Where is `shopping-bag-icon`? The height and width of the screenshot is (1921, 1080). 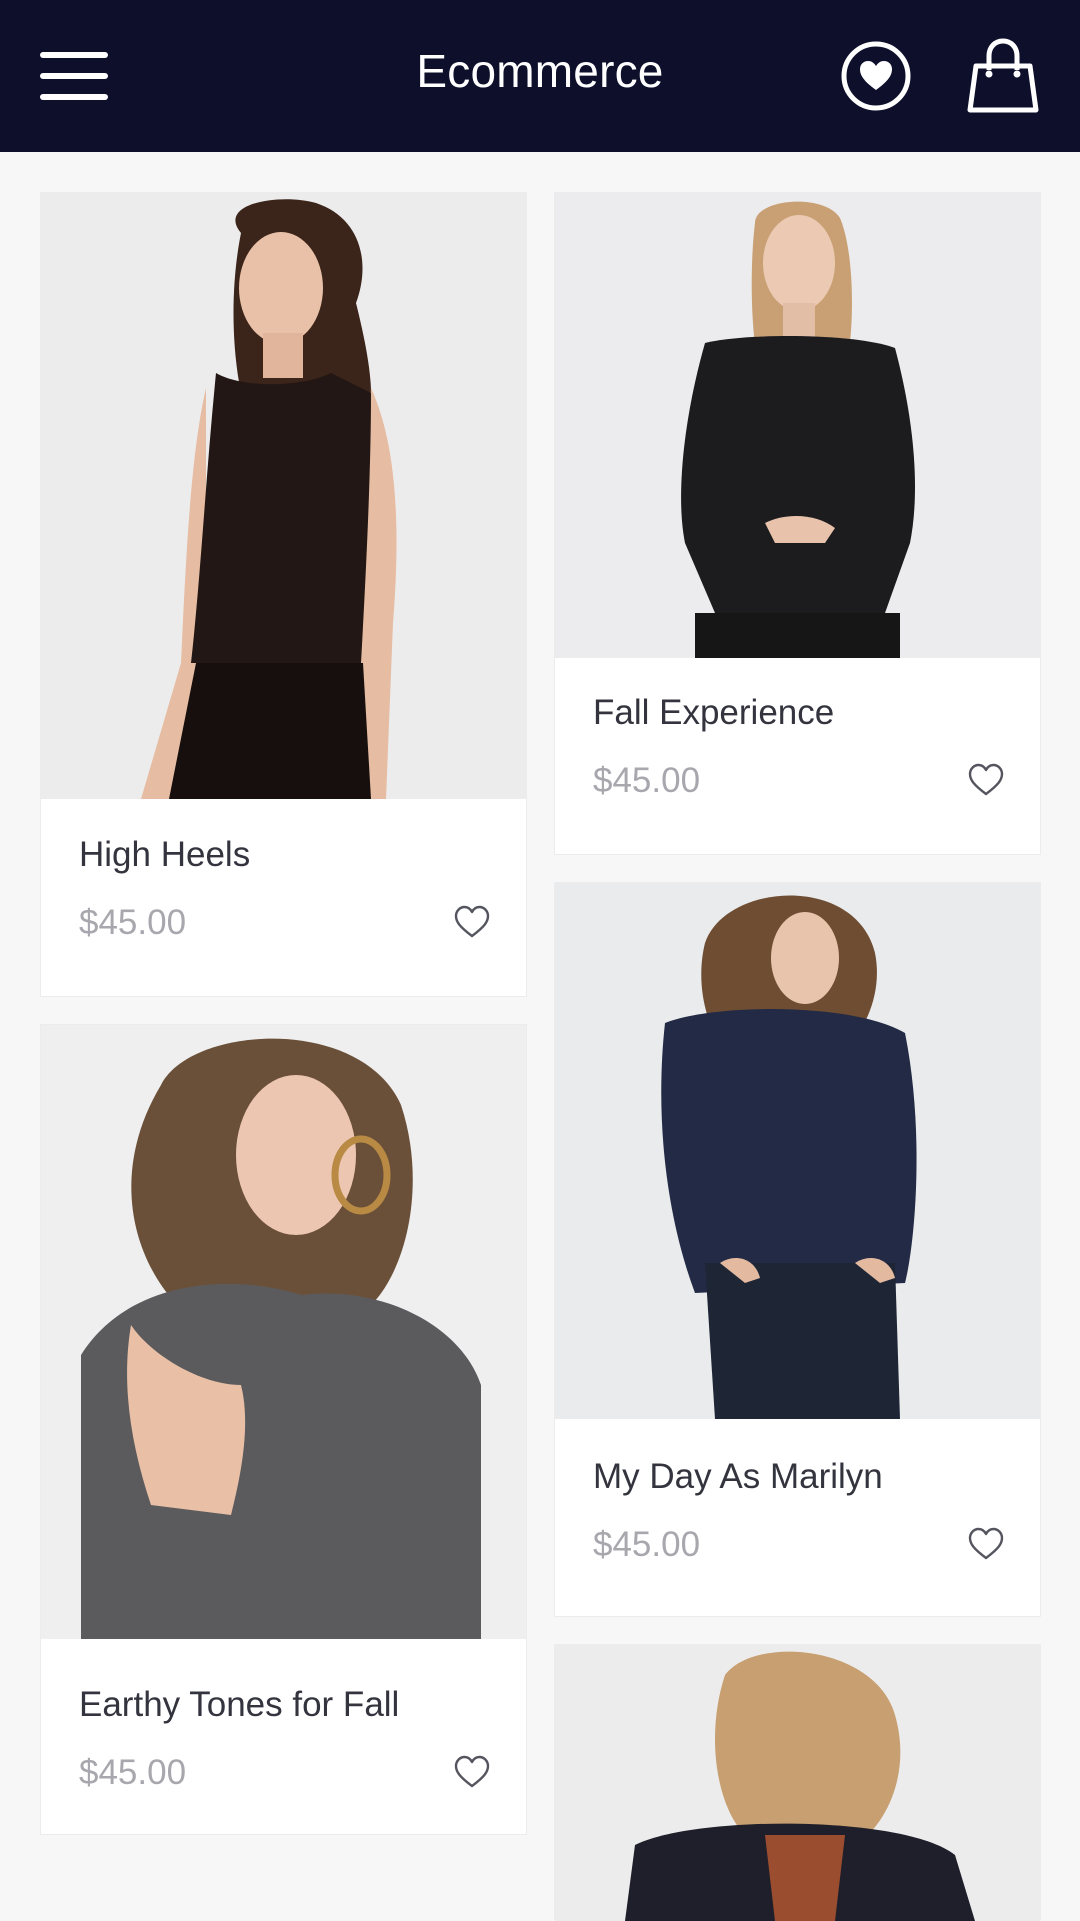
shopping-bag-icon is located at coordinates (1003, 75).